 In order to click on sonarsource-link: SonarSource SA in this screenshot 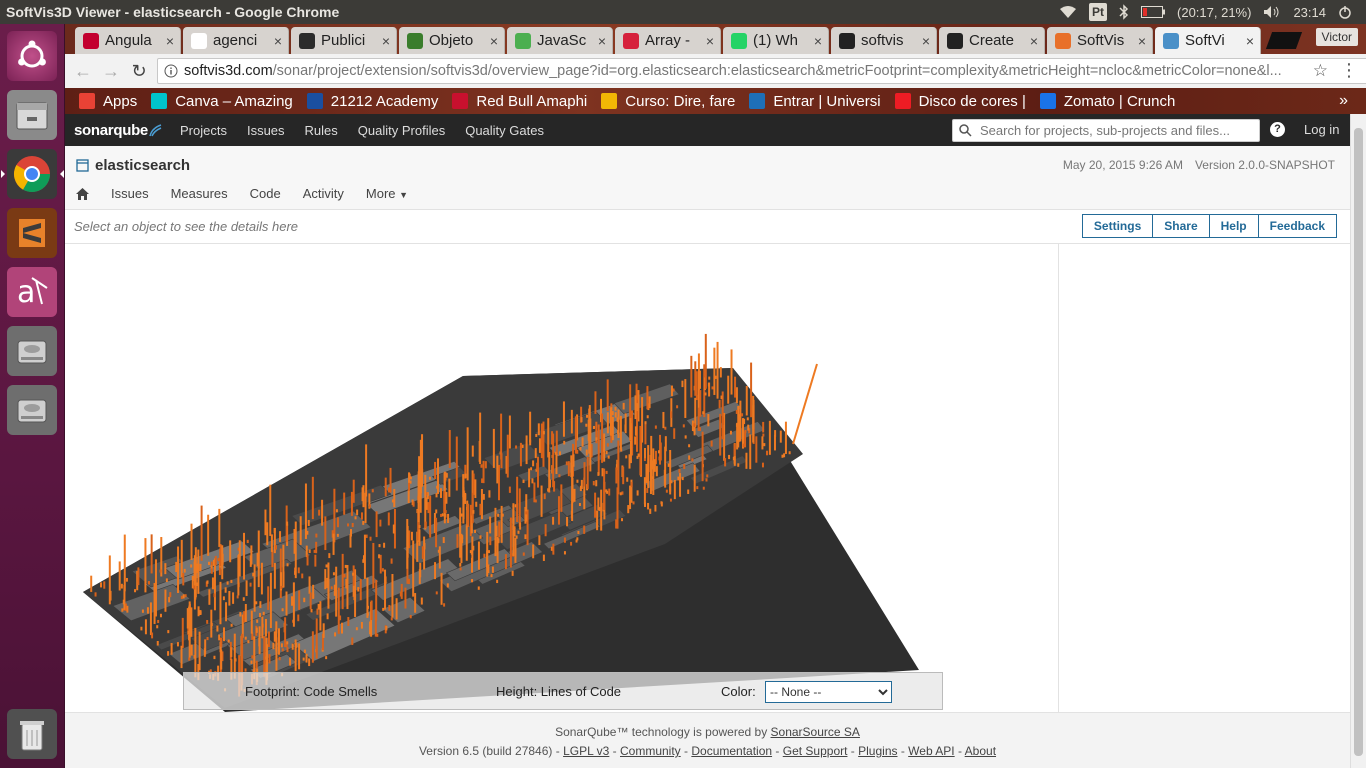, I will do `click(815, 732)`.